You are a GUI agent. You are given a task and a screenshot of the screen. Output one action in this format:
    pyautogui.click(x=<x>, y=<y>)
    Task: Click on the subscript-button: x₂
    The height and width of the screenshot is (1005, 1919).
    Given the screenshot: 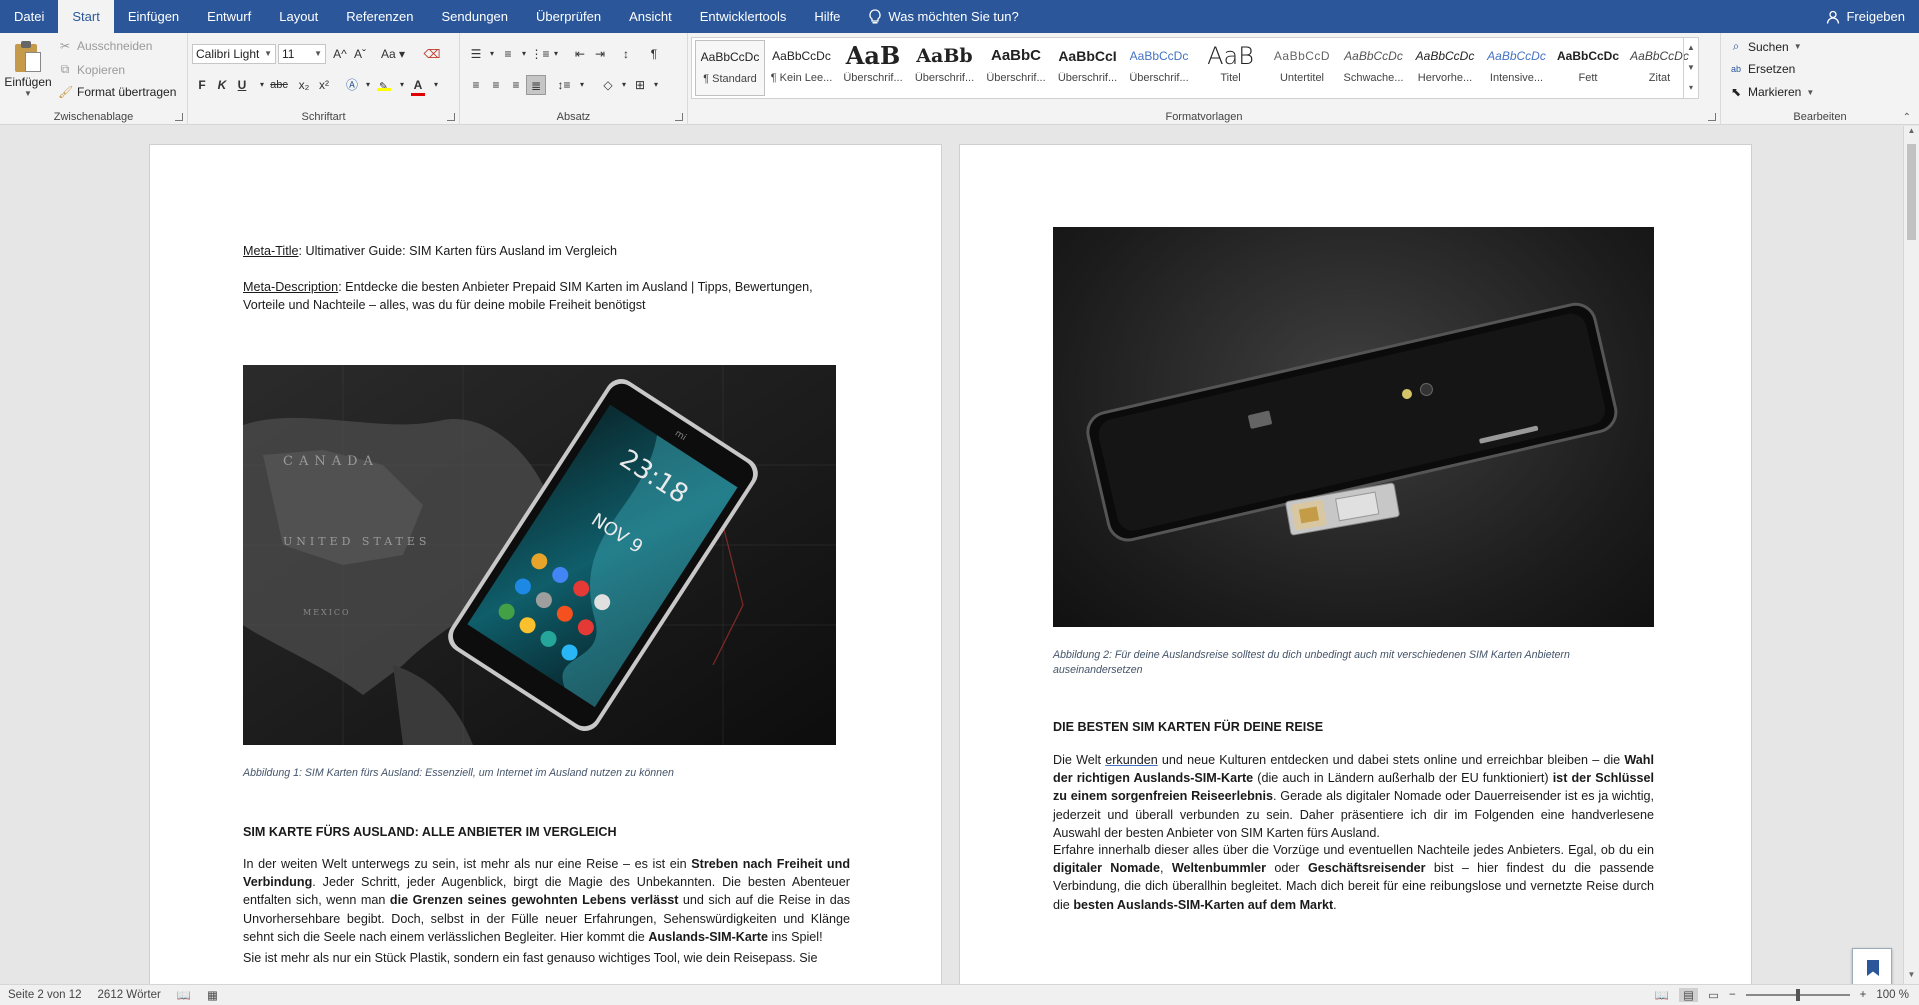 What is the action you would take?
    pyautogui.click(x=304, y=85)
    